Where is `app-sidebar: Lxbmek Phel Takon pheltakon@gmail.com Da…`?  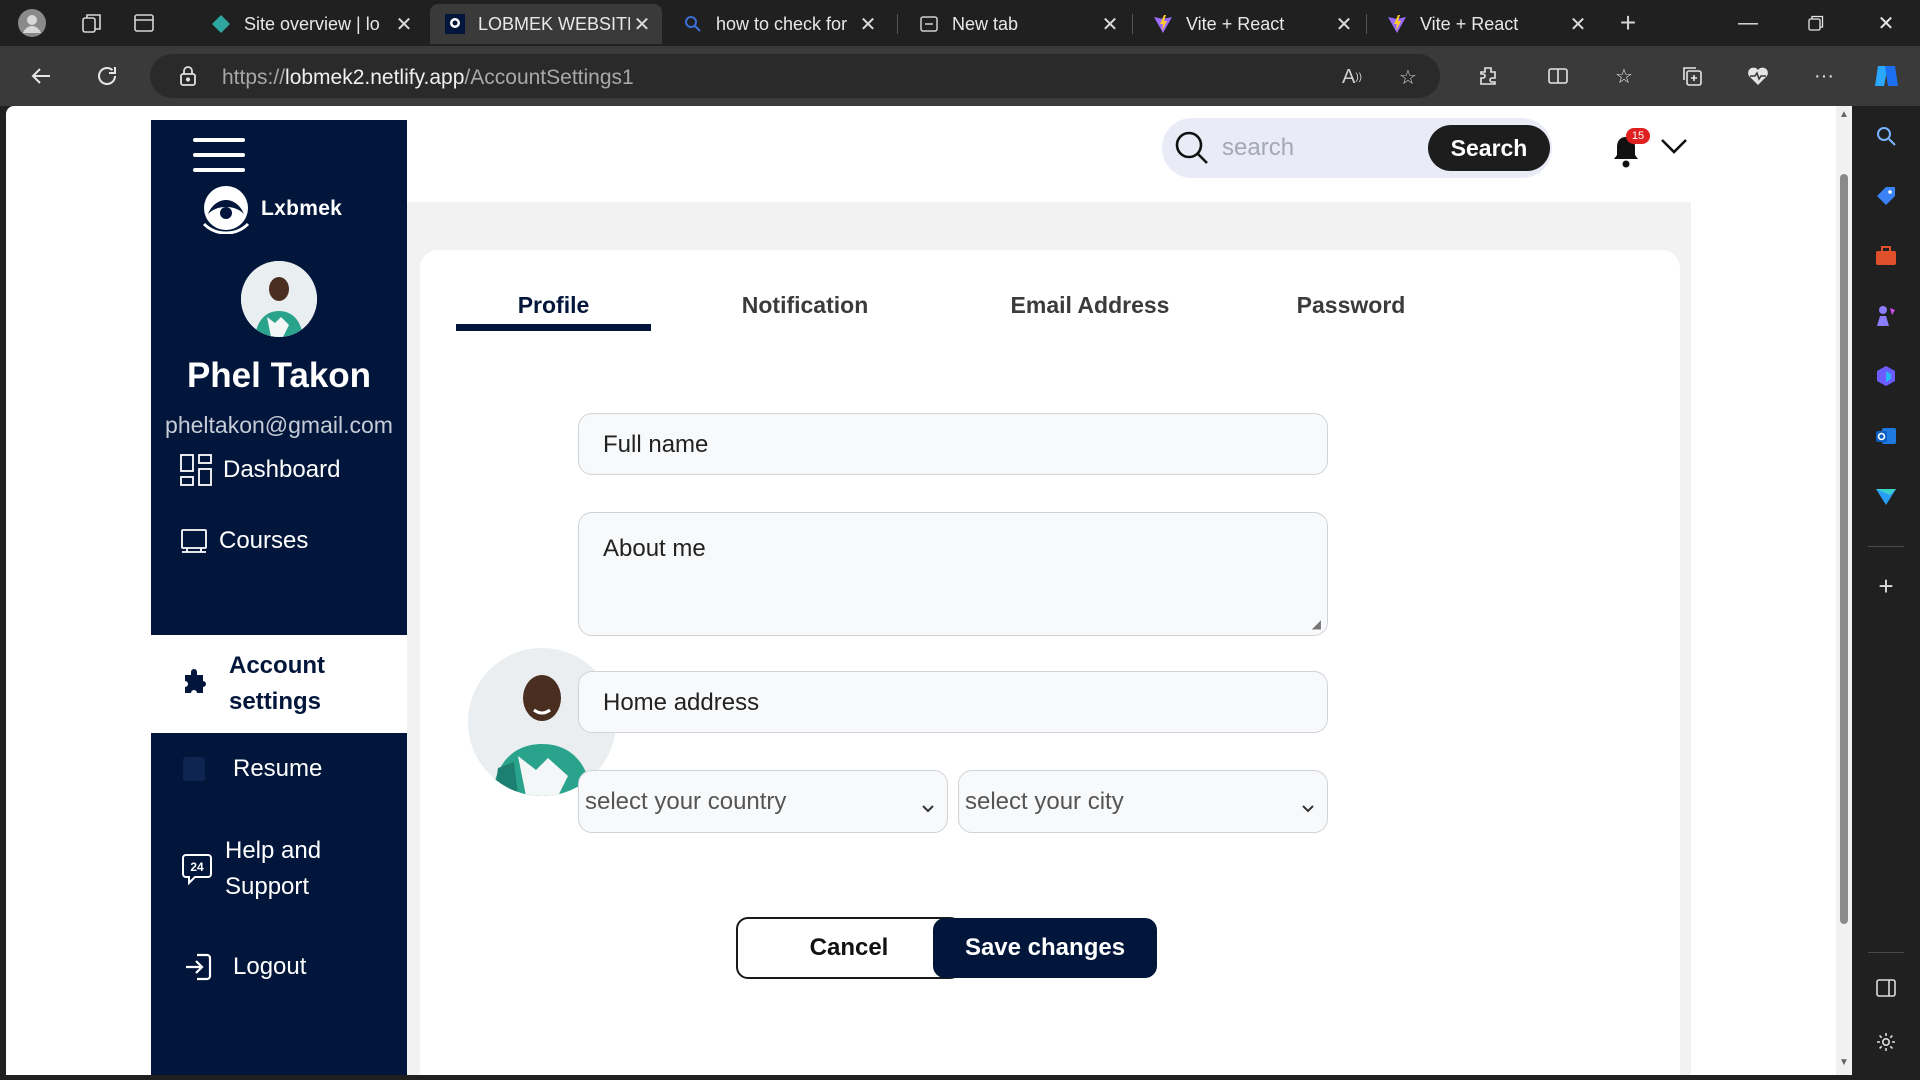
app-sidebar: Lxbmek Phel Takon pheltakon@gmail.com Da… is located at coordinates (279, 597).